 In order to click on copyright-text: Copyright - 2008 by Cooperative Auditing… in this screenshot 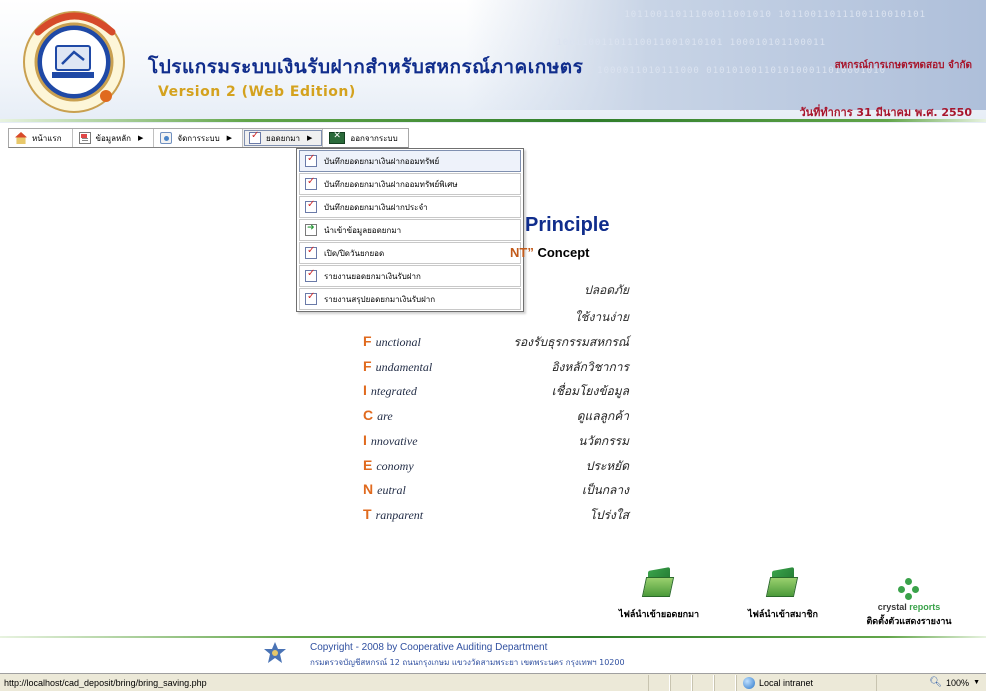, I will do `click(429, 647)`.